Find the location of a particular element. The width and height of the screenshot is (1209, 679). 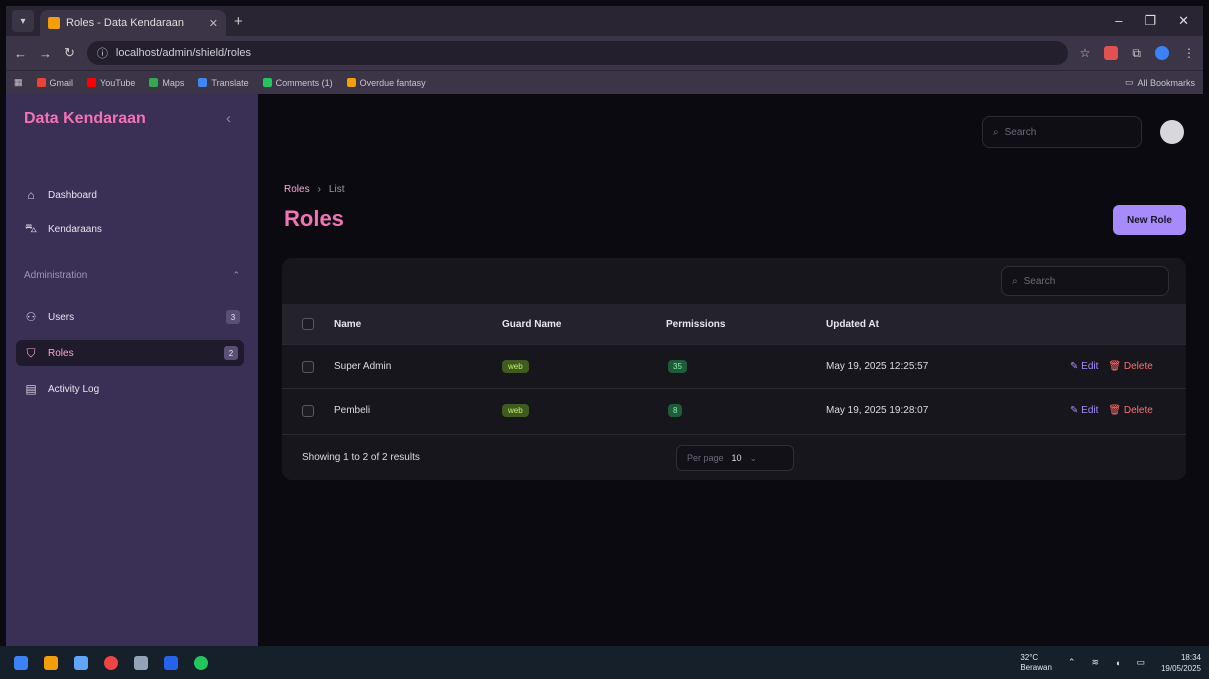

sidebar-item-kendaraans: ⛍ Kendaraans is located at coordinates (132, 229).